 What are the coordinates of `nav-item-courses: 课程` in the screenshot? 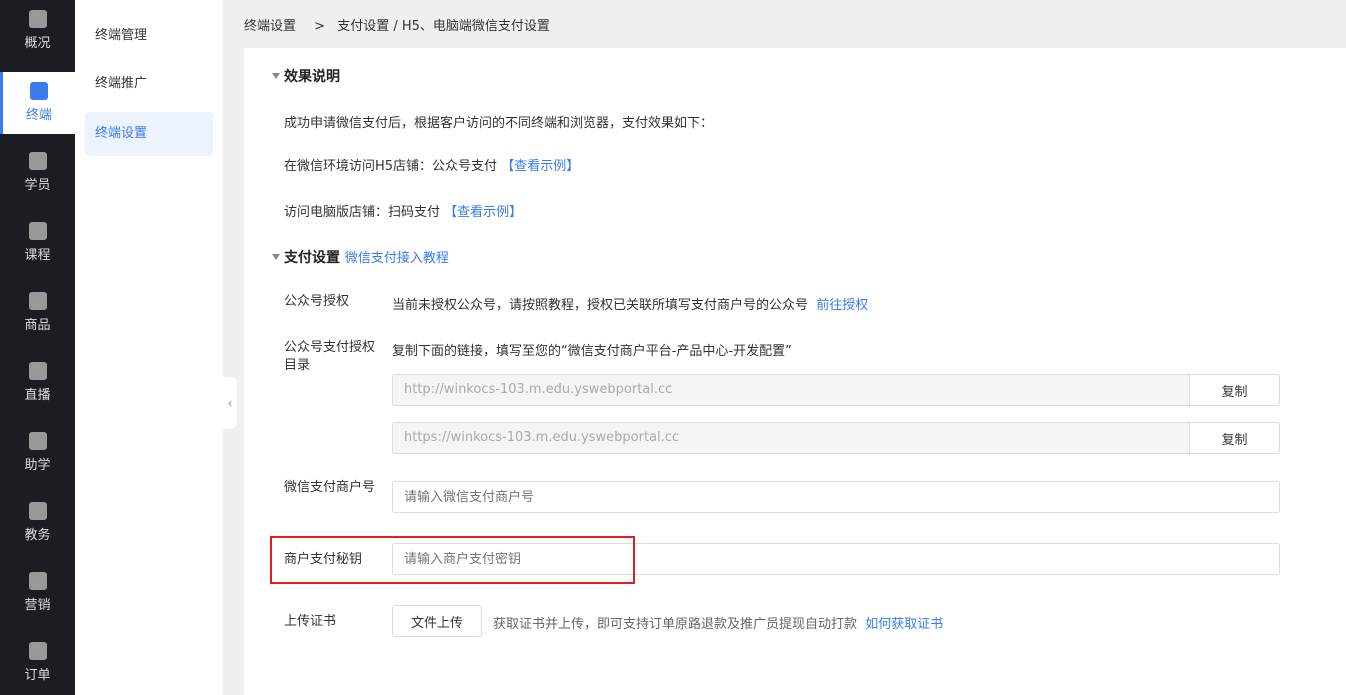 It's located at (37, 243).